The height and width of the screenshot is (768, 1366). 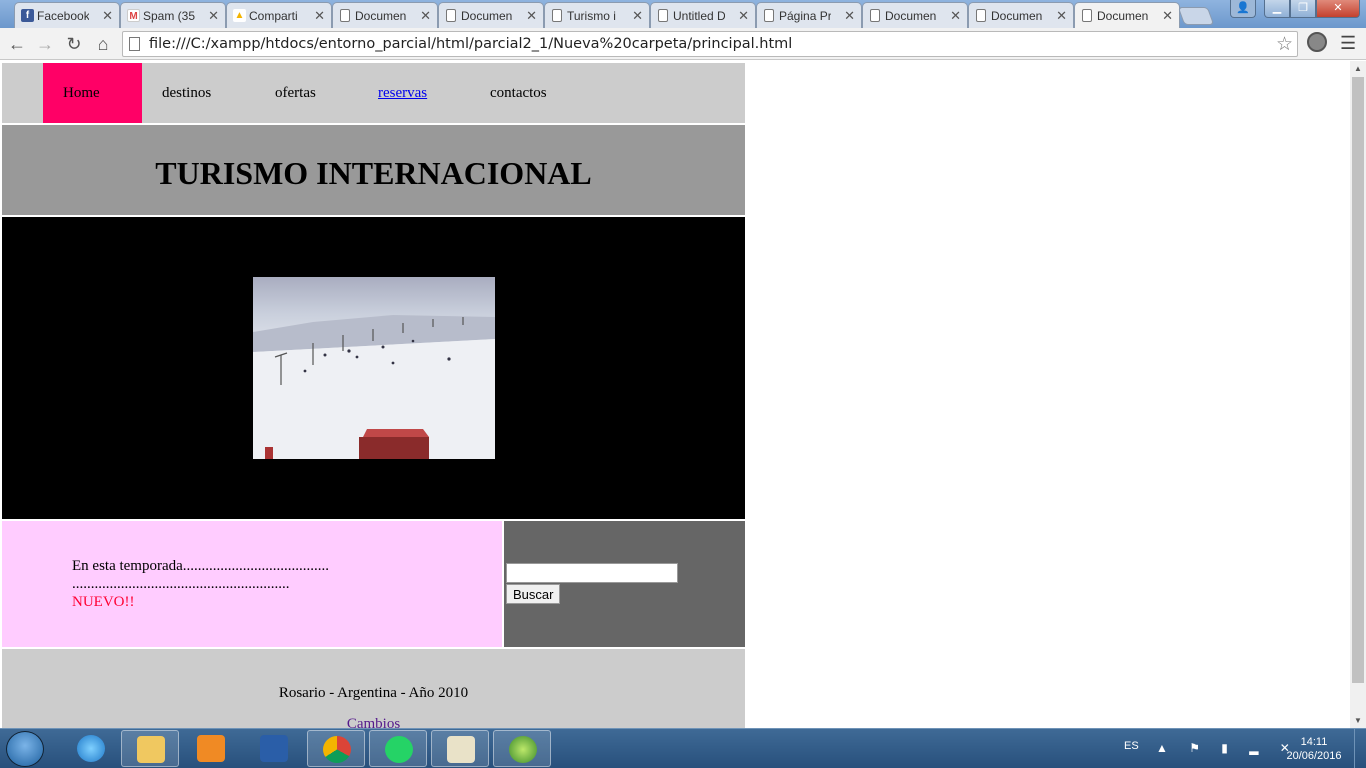 What do you see at coordinates (186, 93) in the screenshot?
I see `nav-destinos: destinos` at bounding box center [186, 93].